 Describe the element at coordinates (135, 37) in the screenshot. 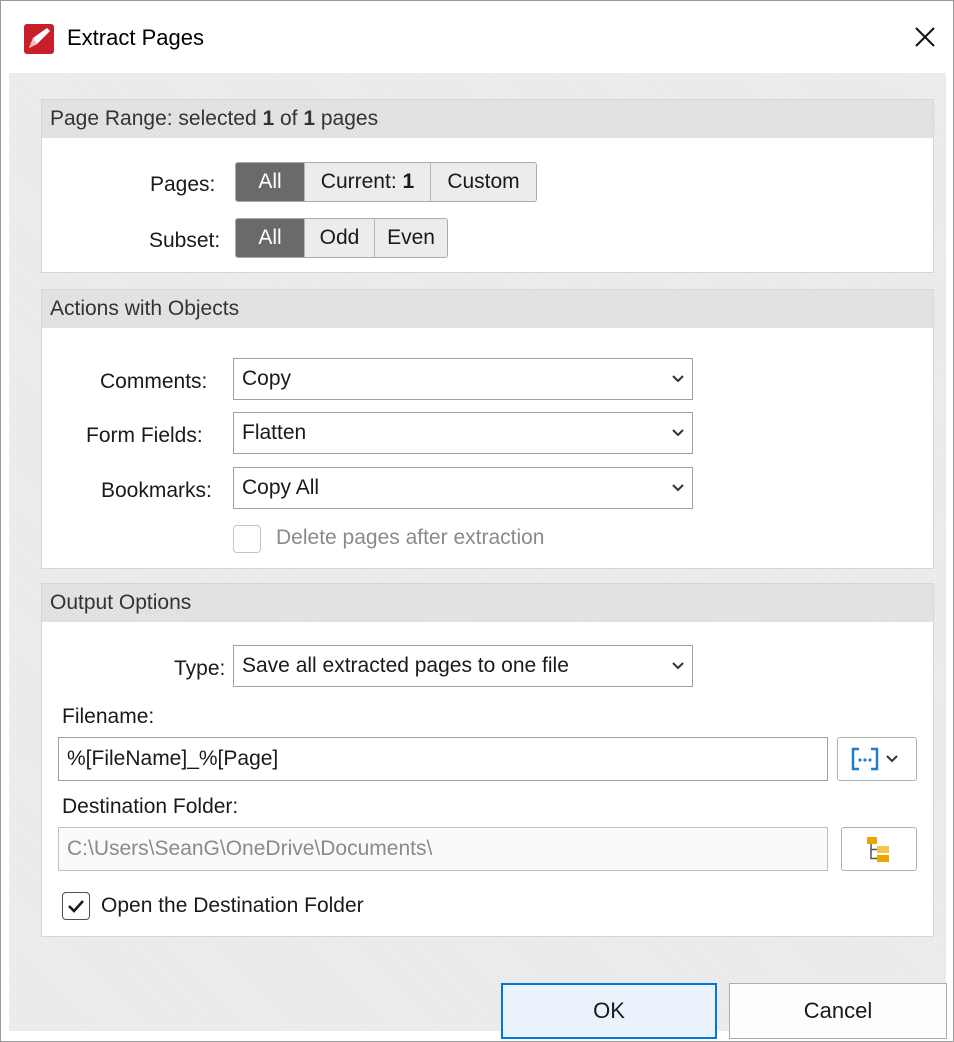

I see `dialog-title: Extract Pages` at that location.